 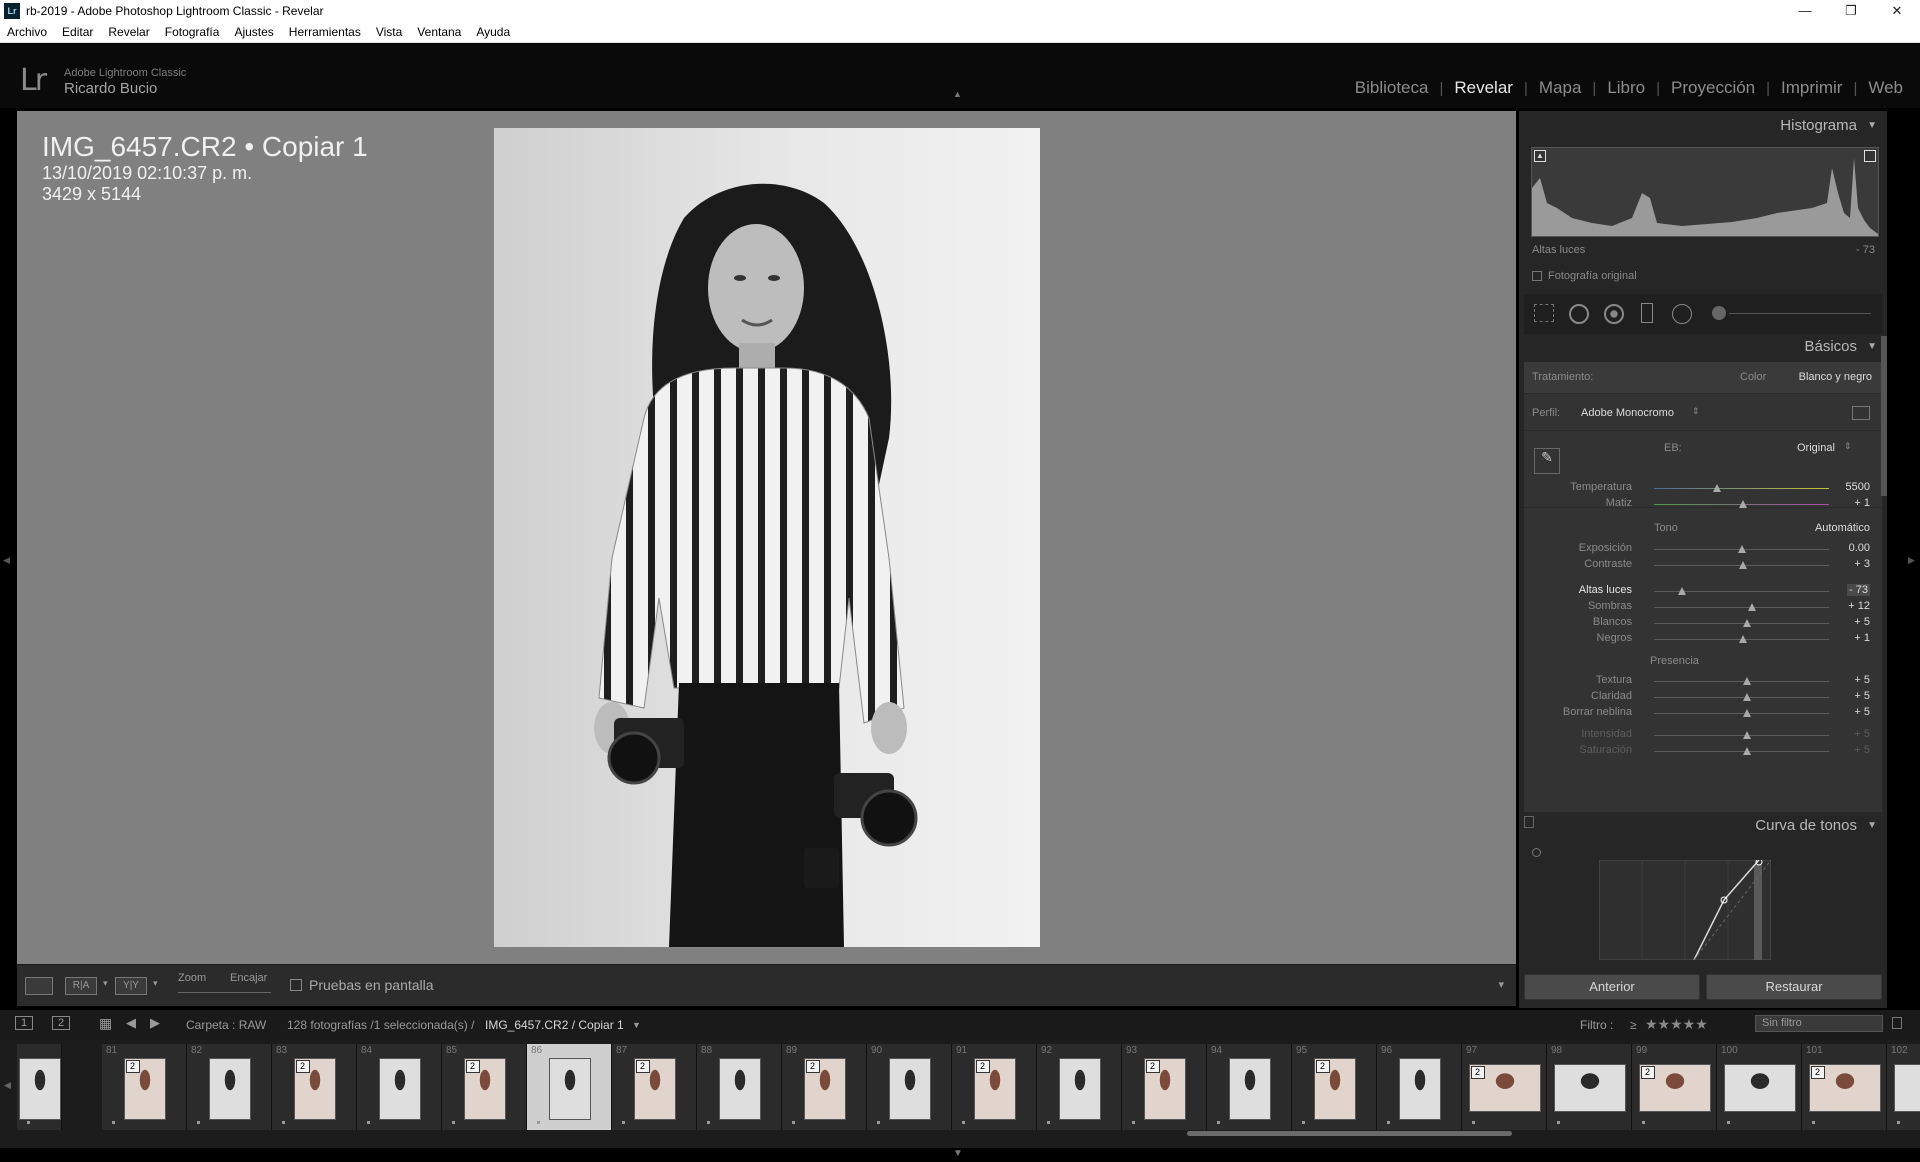 I want to click on slider-value: + 3, so click(x=1862, y=564).